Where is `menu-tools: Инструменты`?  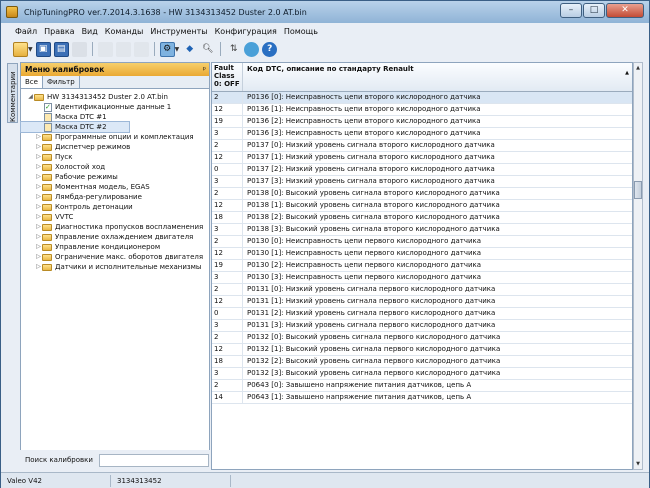
menu-tools: Инструменты is located at coordinates (178, 31).